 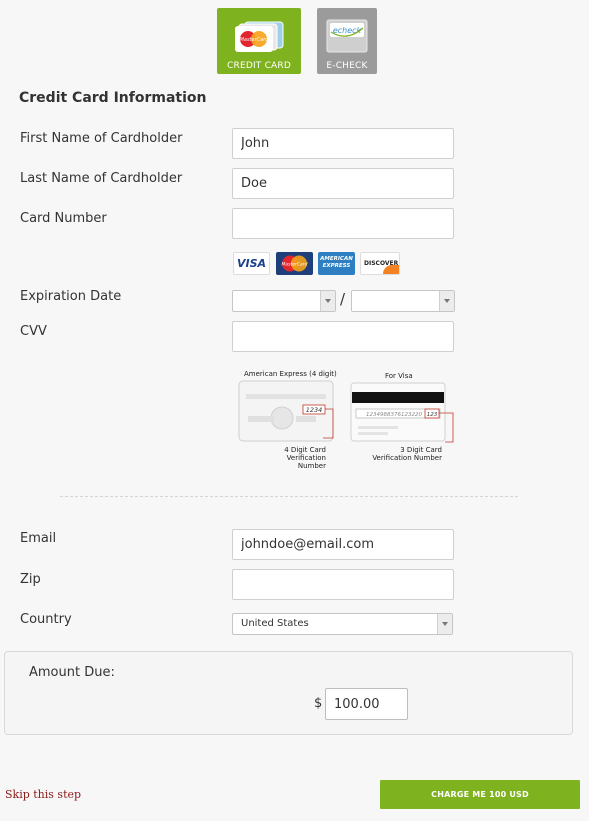 What do you see at coordinates (391, 269) in the screenshot?
I see `discover-swoosh` at bounding box center [391, 269].